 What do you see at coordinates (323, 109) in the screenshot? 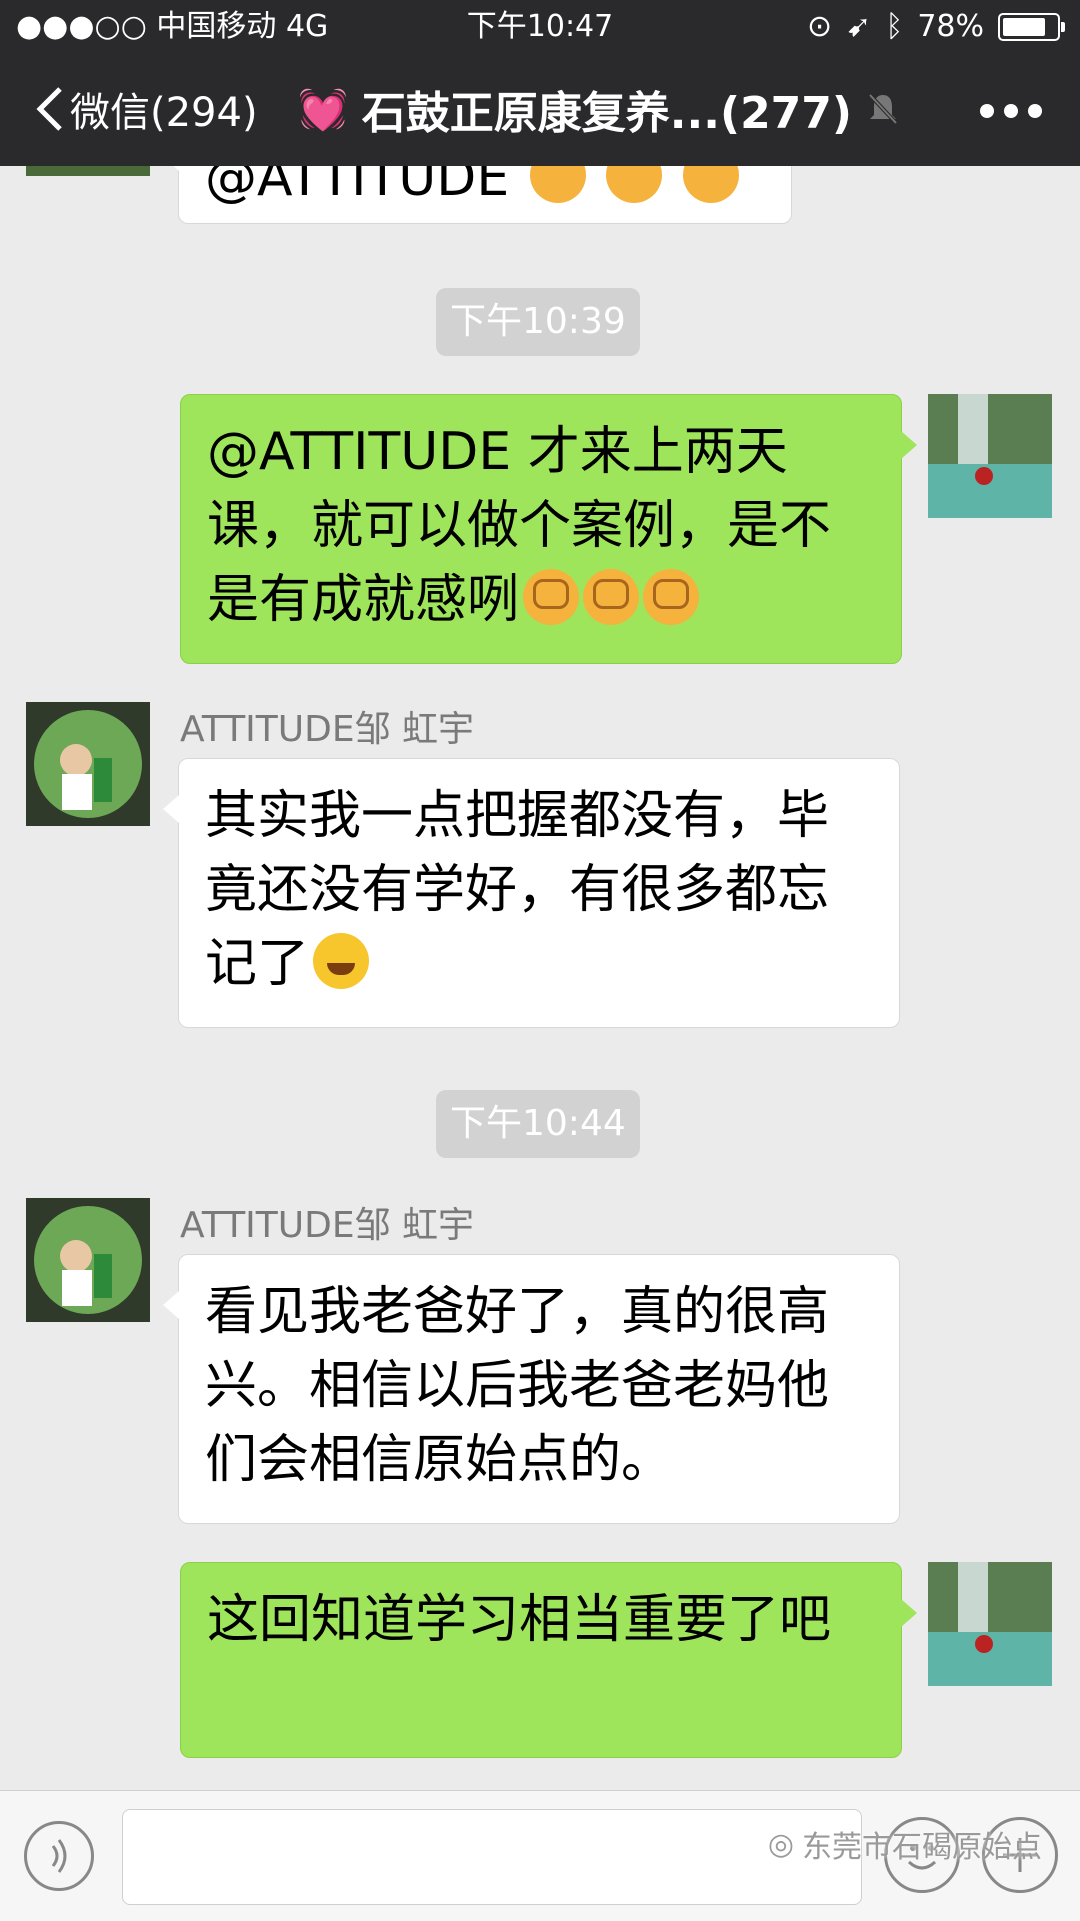
I see `heart-icon: 💓` at bounding box center [323, 109].